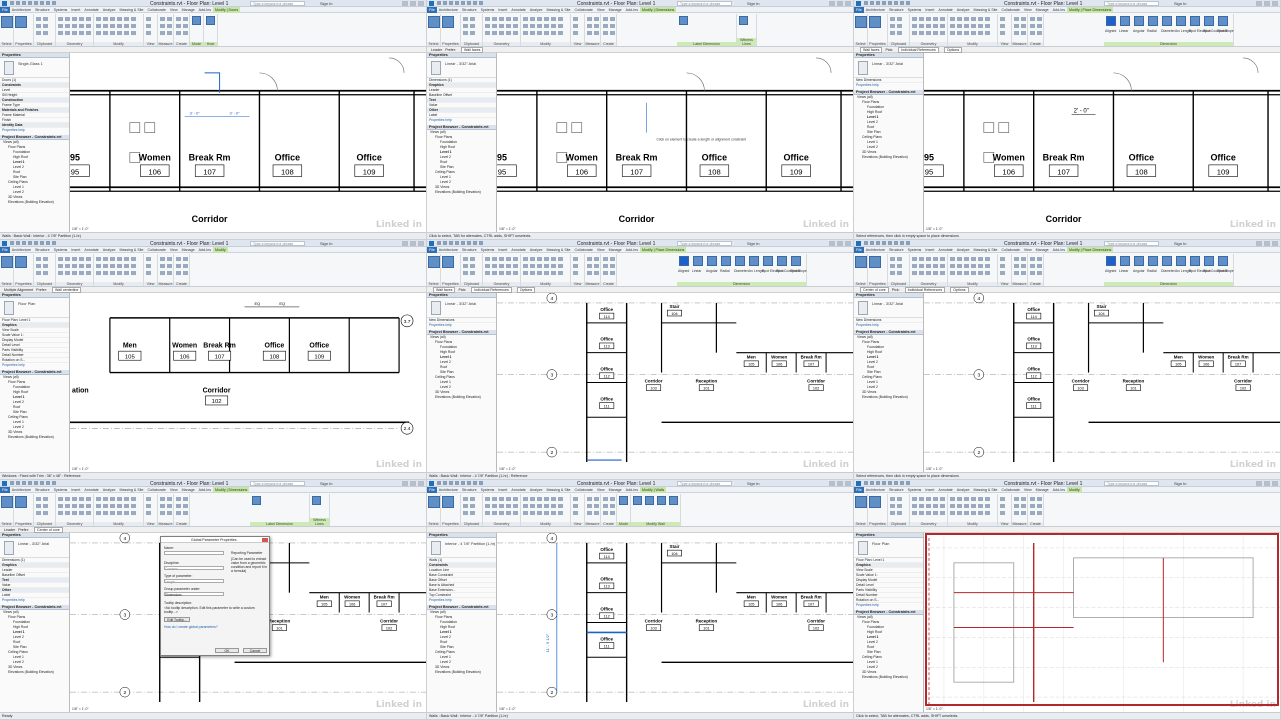 This screenshot has width=1281, height=720. I want to click on properties-button, so click(21, 502).